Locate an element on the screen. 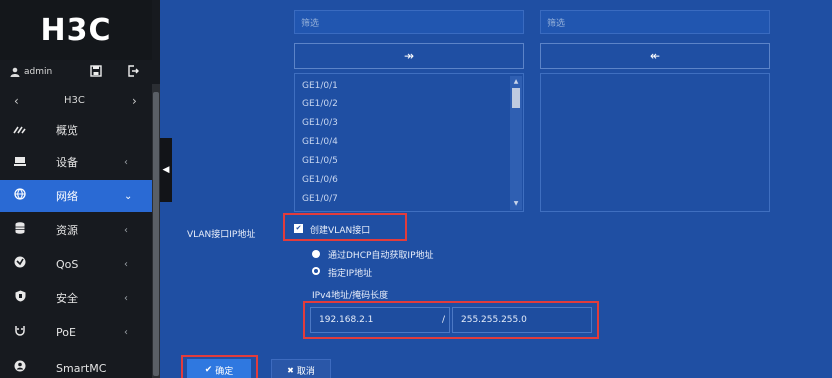  nav-label: 设备 is located at coordinates (67, 162).